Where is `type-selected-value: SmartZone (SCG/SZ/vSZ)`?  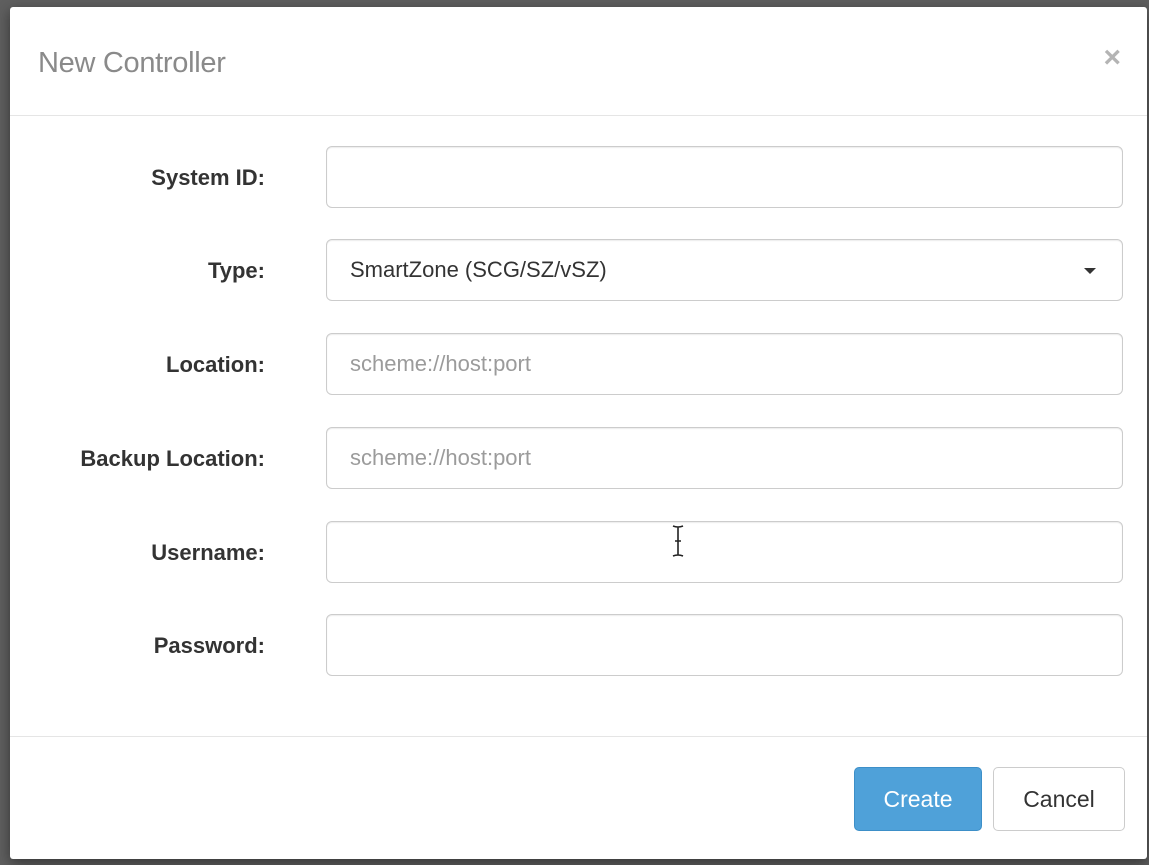
type-selected-value: SmartZone (SCG/SZ/vSZ) is located at coordinates (478, 269).